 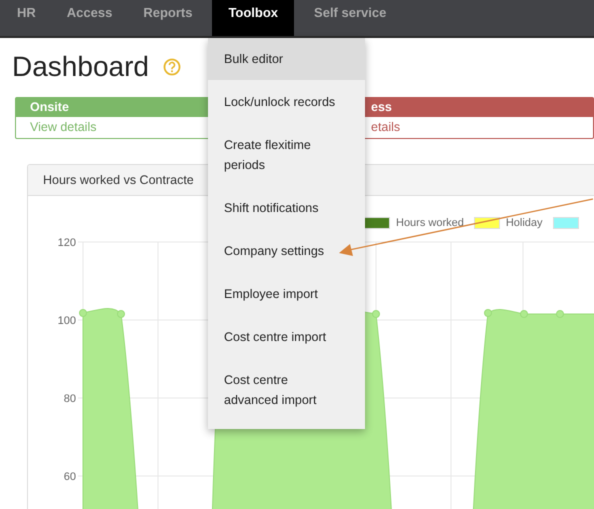 What do you see at coordinates (80, 67) in the screenshot?
I see `page-title: Dashboard` at bounding box center [80, 67].